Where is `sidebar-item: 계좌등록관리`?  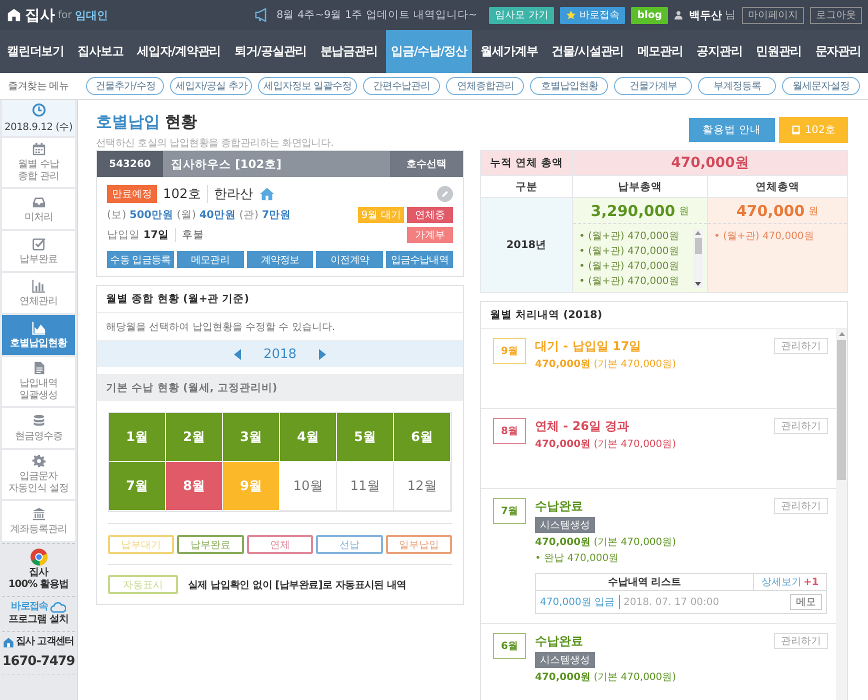 sidebar-item: 계좌등록관리 is located at coordinates (38, 521).